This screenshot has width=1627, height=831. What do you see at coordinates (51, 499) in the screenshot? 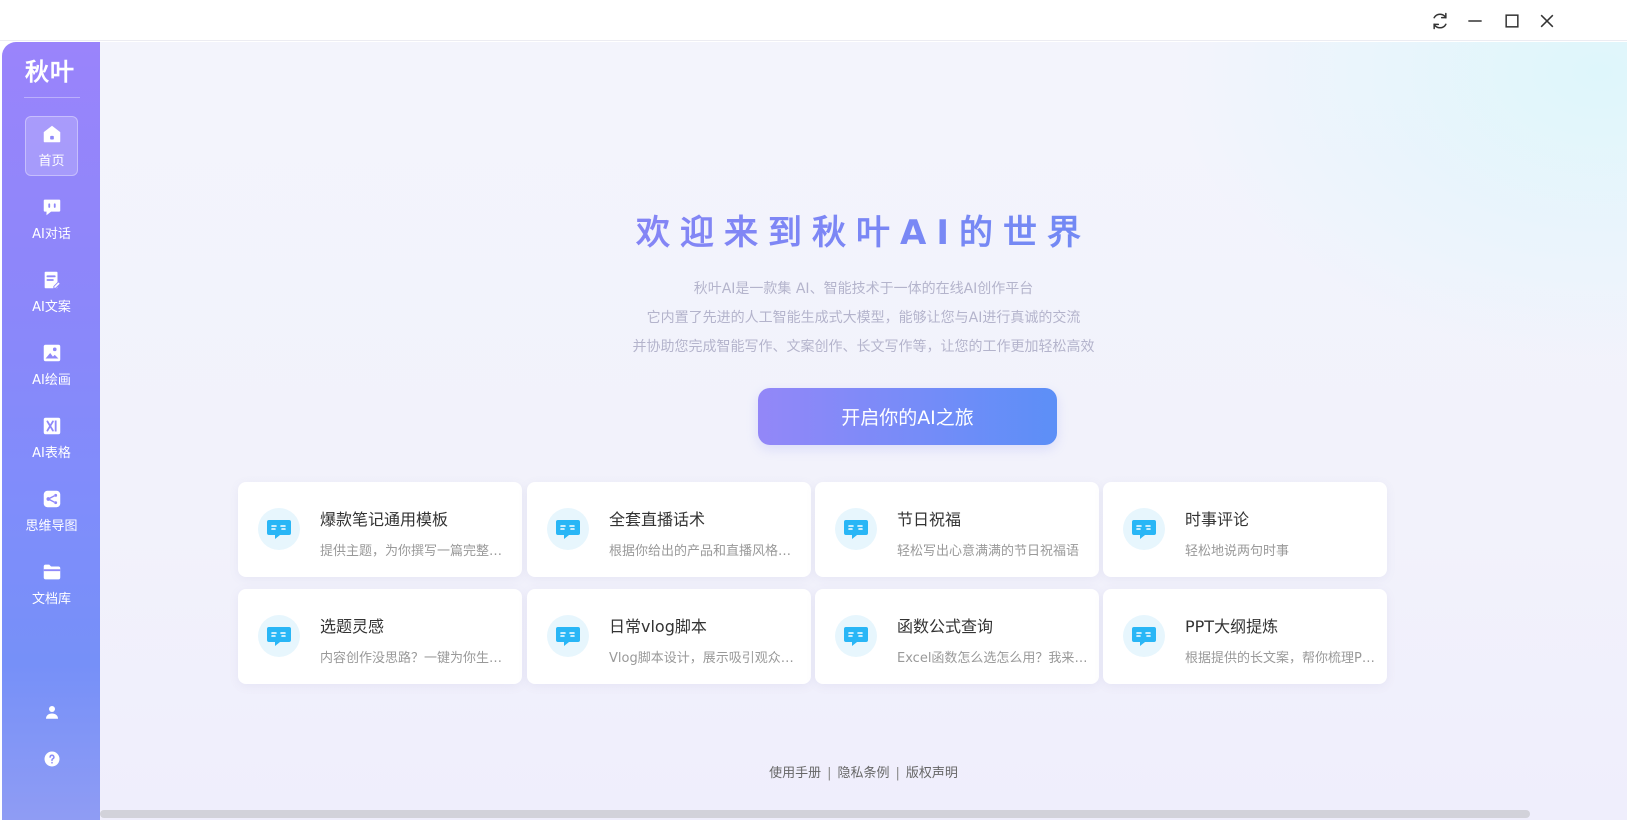
I see `mindmap-icon` at bounding box center [51, 499].